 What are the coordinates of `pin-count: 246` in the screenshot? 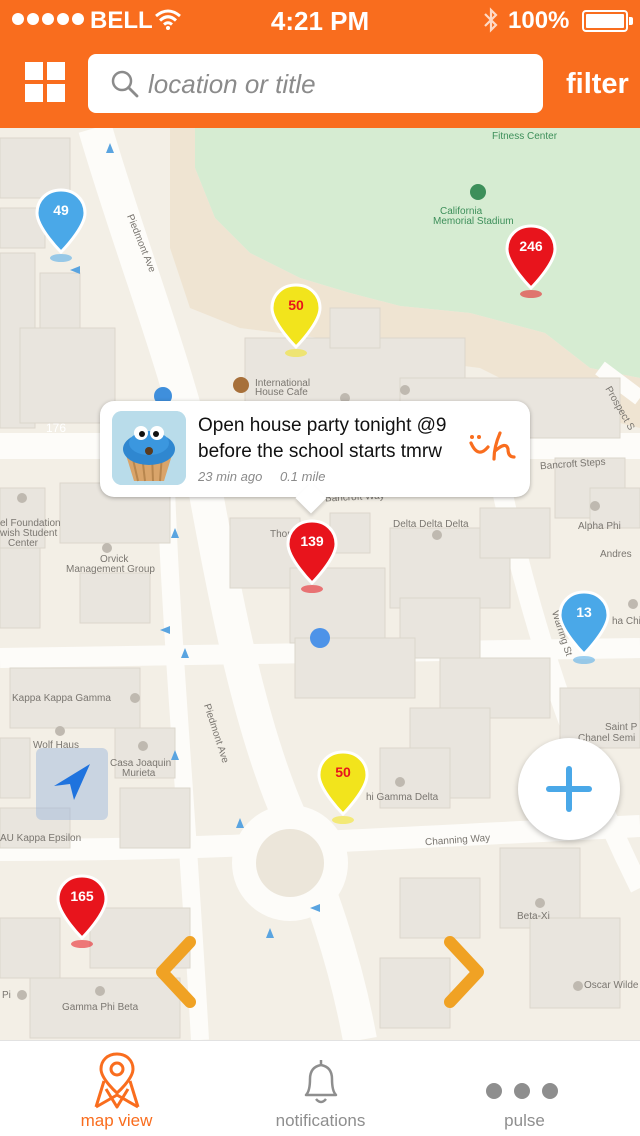 It's located at (531, 246).